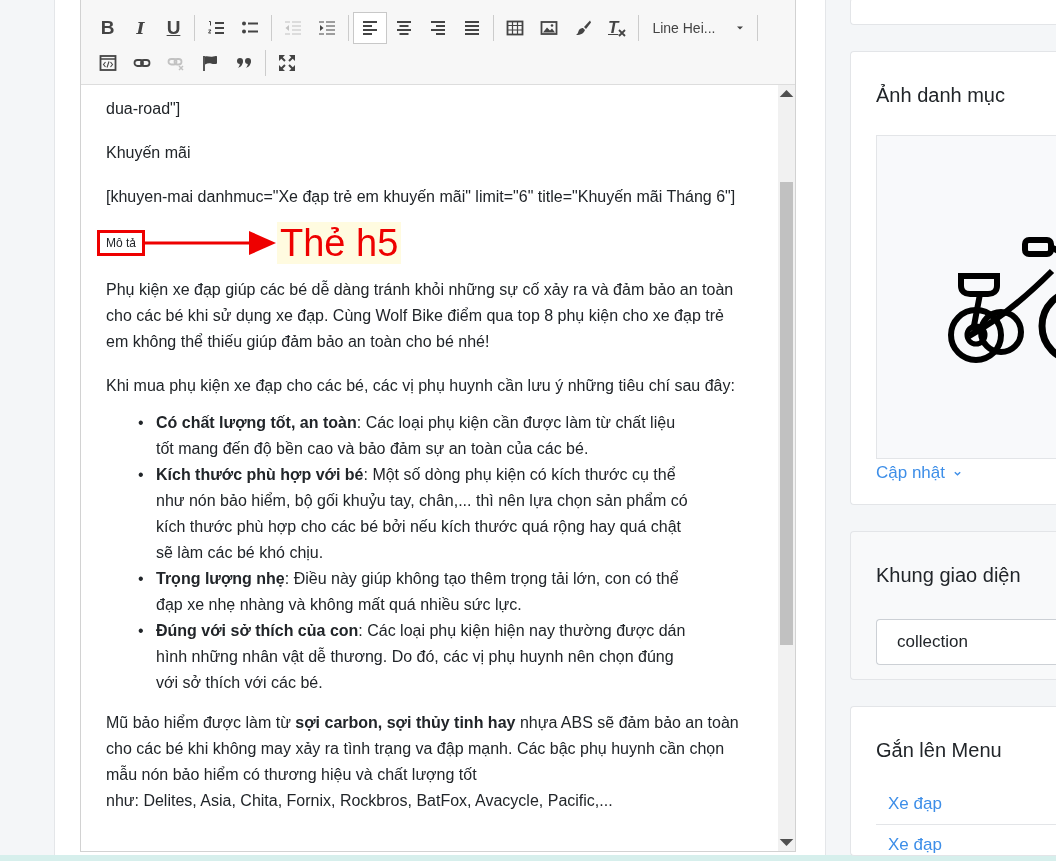  Describe the element at coordinates (211, 243) in the screenshot. I see `arrow-icon` at that location.